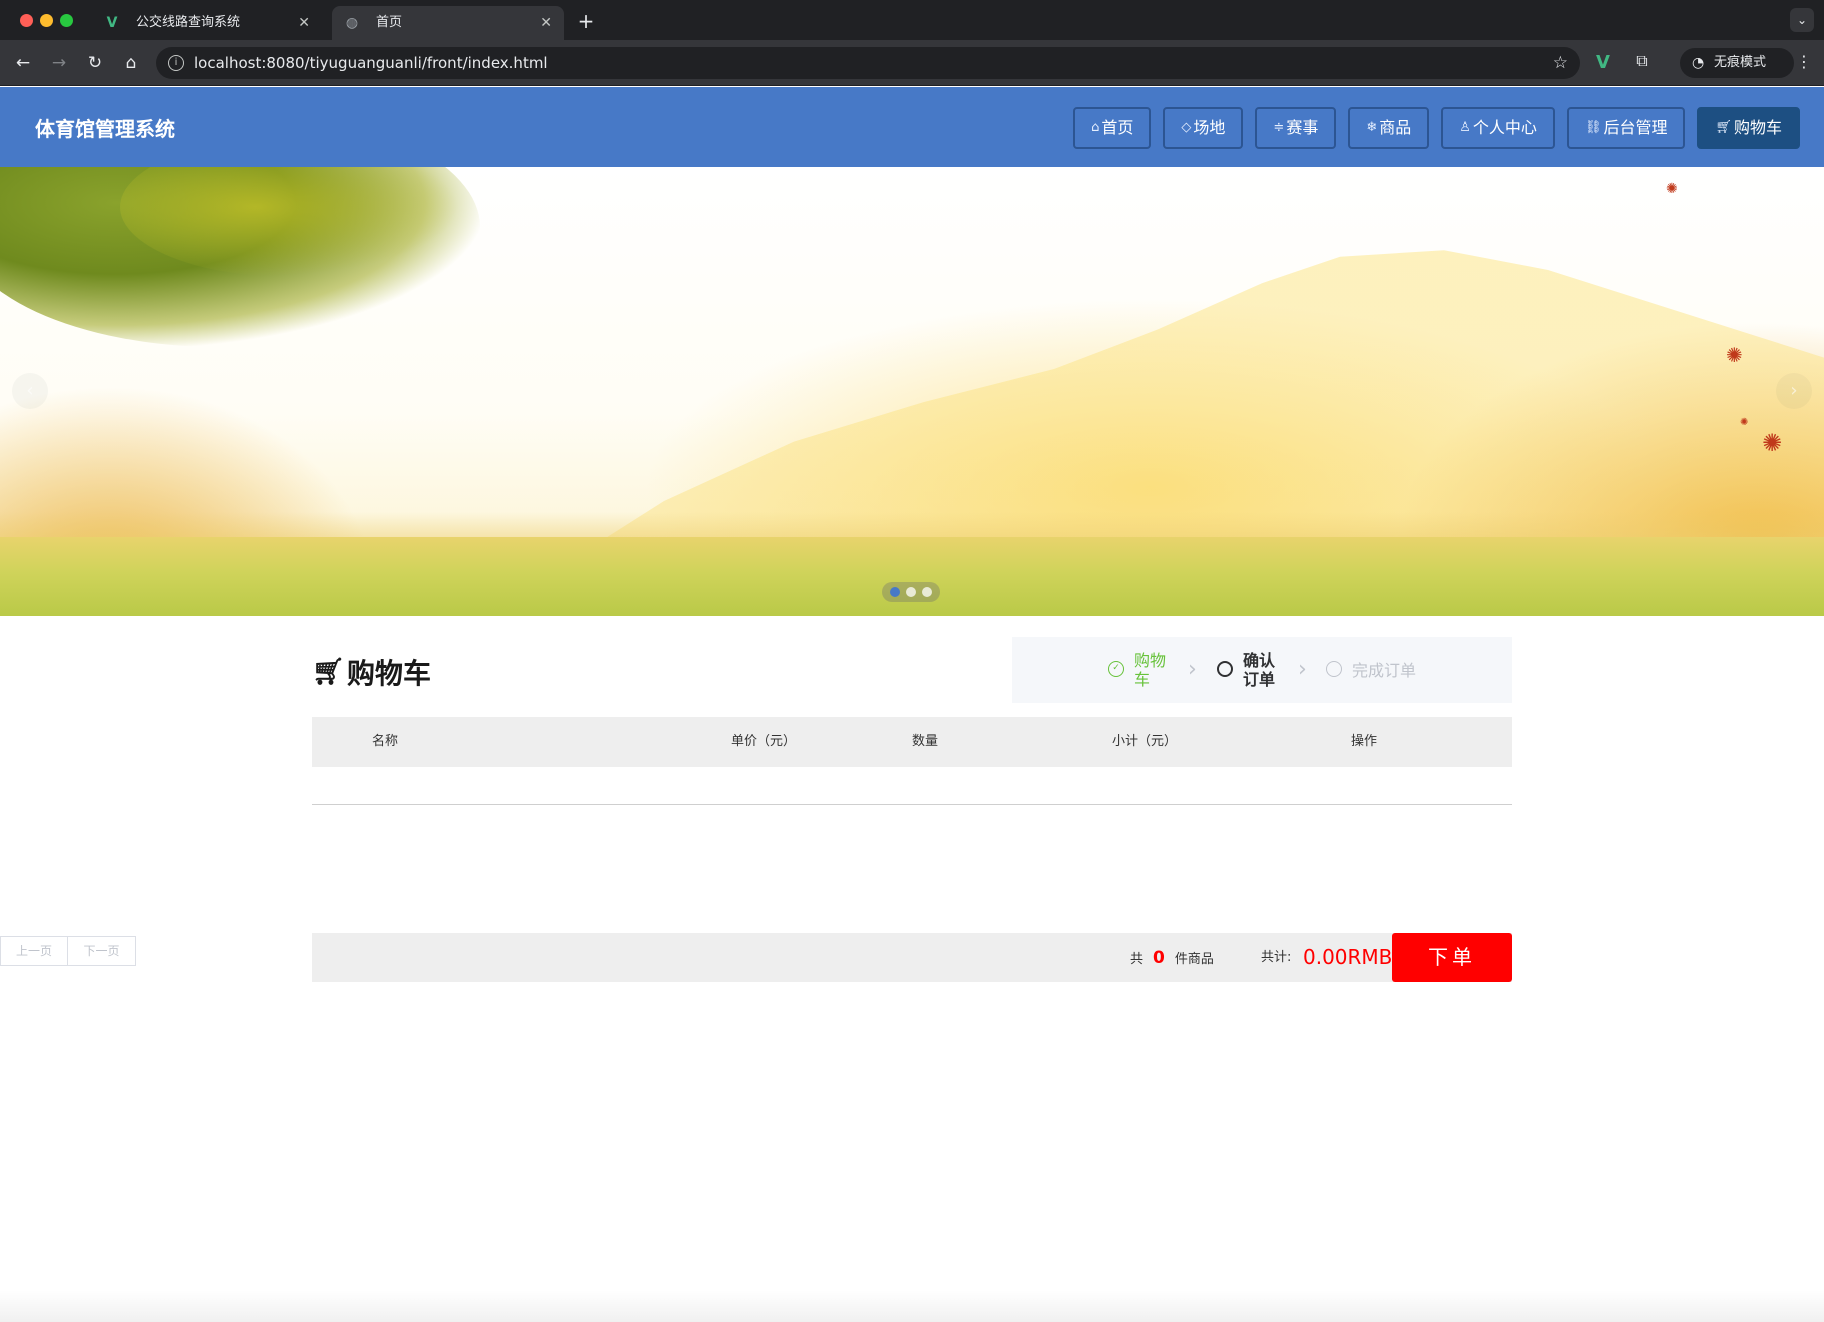 This screenshot has height=1322, width=1824. I want to click on window-minimize-button, so click(46, 20).